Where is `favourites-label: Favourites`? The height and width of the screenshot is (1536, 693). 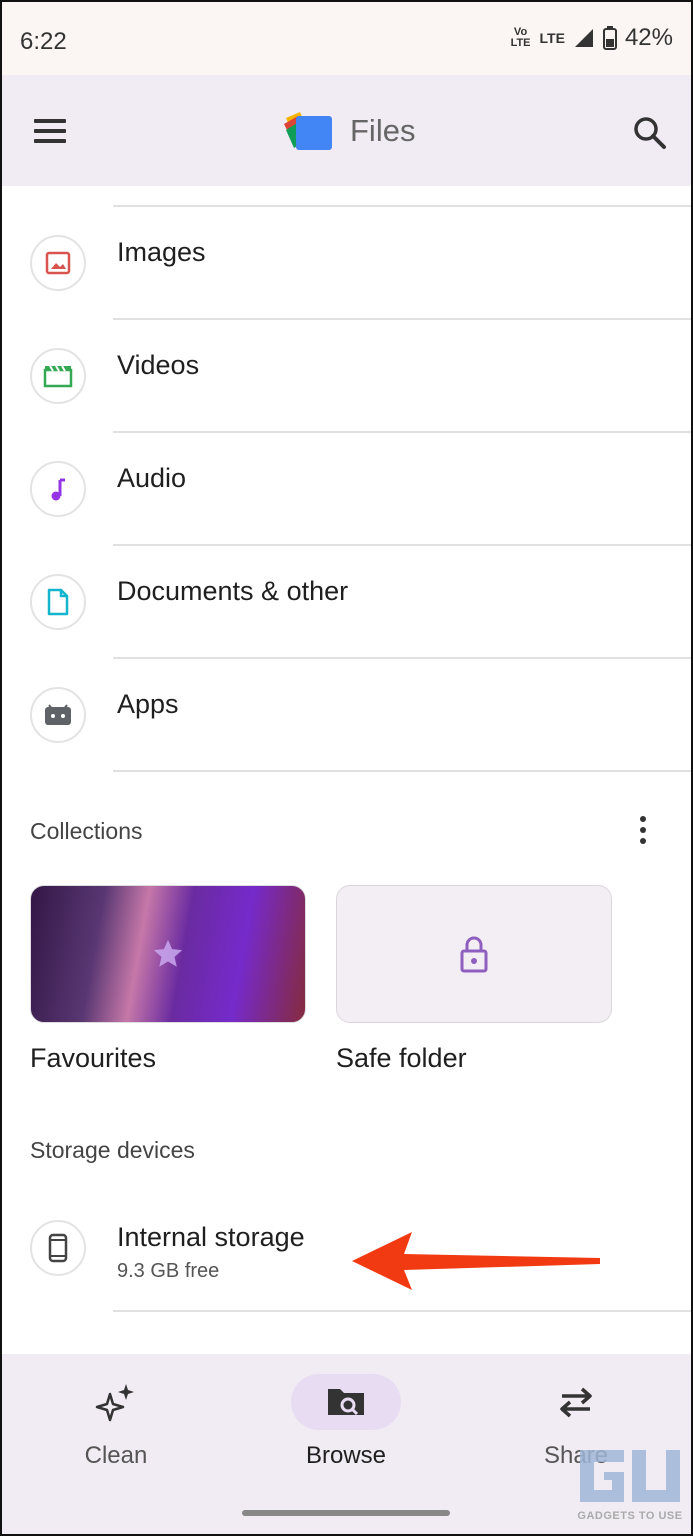
favourites-label: Favourites is located at coordinates (93, 1058).